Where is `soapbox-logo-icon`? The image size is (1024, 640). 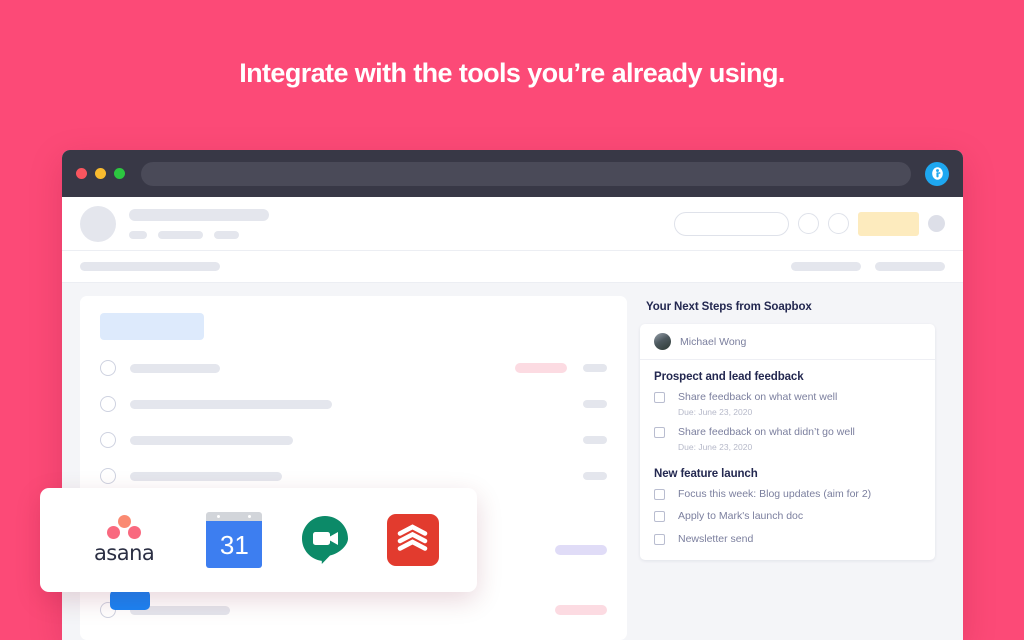 soapbox-logo-icon is located at coordinates (937, 173).